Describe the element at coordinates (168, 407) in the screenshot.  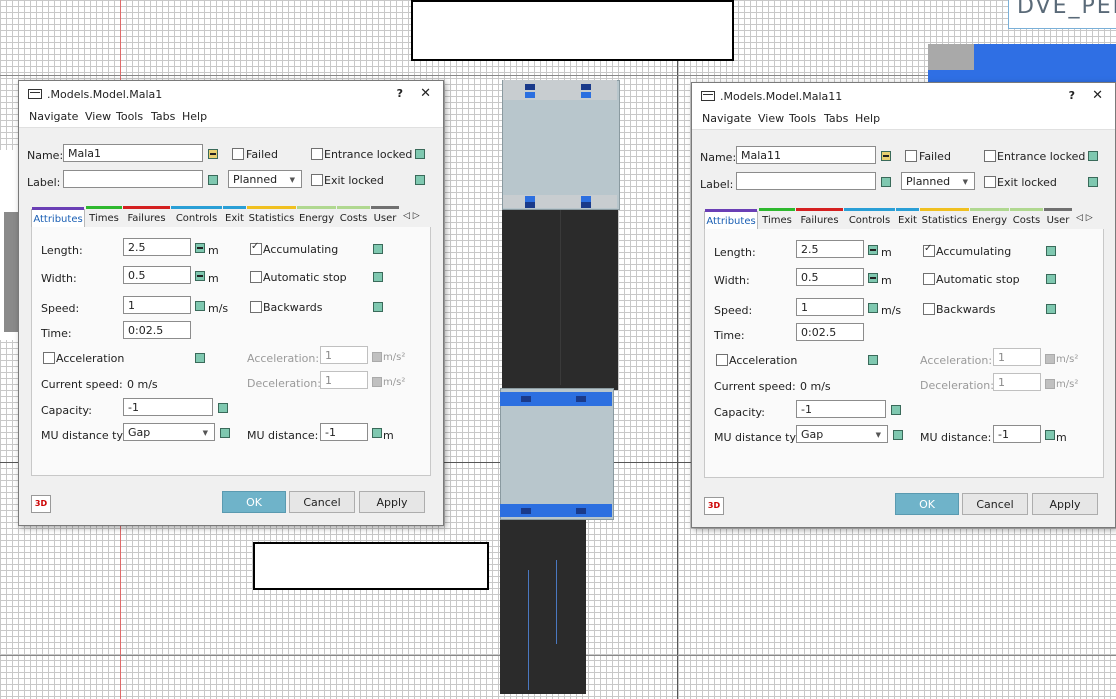
I see `capacity-field: -1` at that location.